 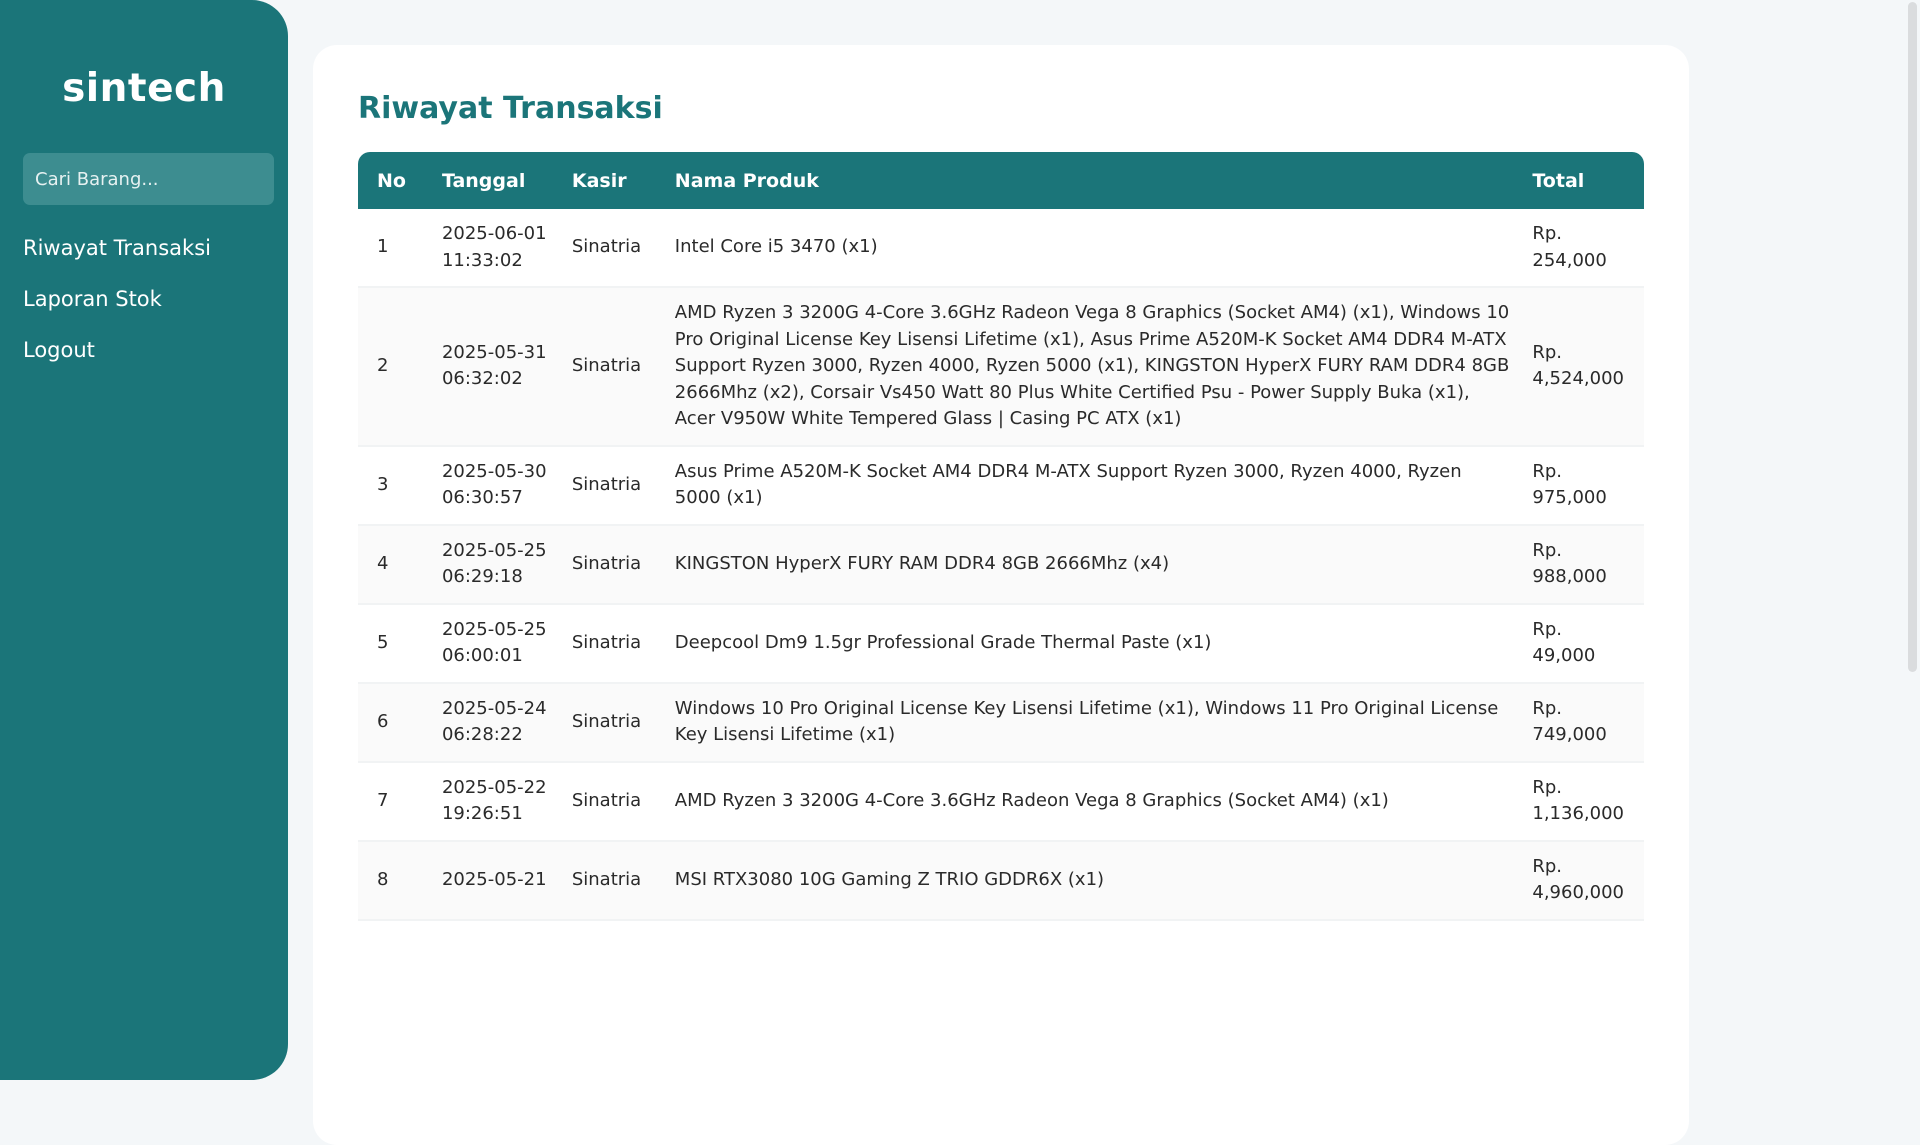 I want to click on cell-no: 4, so click(x=400, y=565).